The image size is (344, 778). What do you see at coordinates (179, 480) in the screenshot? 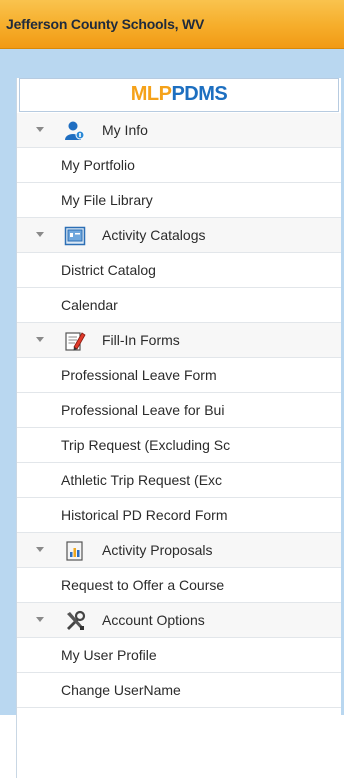
I see `menu-item-athletic-trip-request: Athletic Trip Request (Exc` at bounding box center [179, 480].